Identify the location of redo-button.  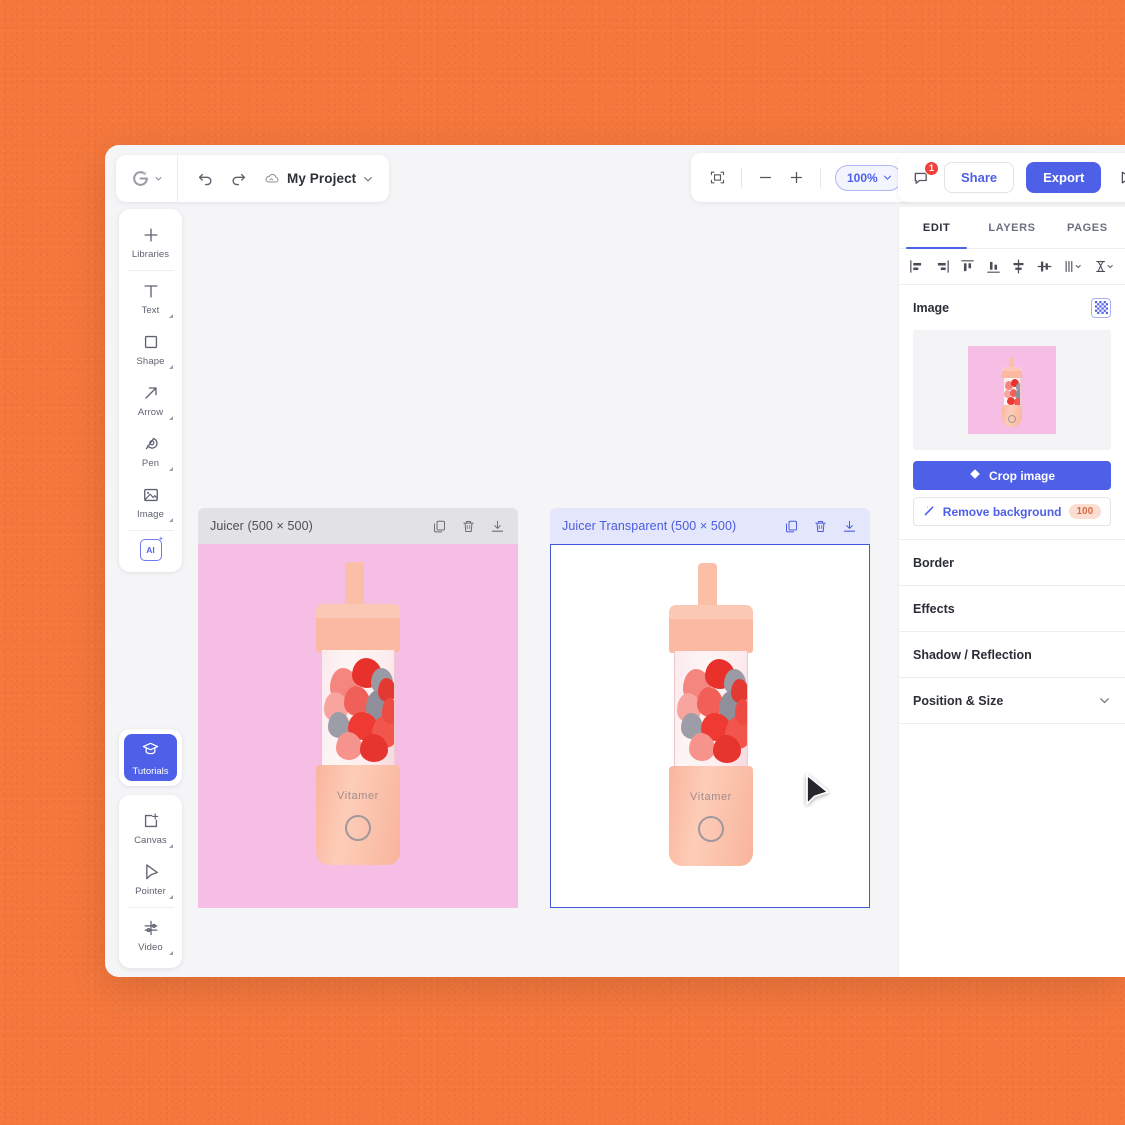
(238, 178).